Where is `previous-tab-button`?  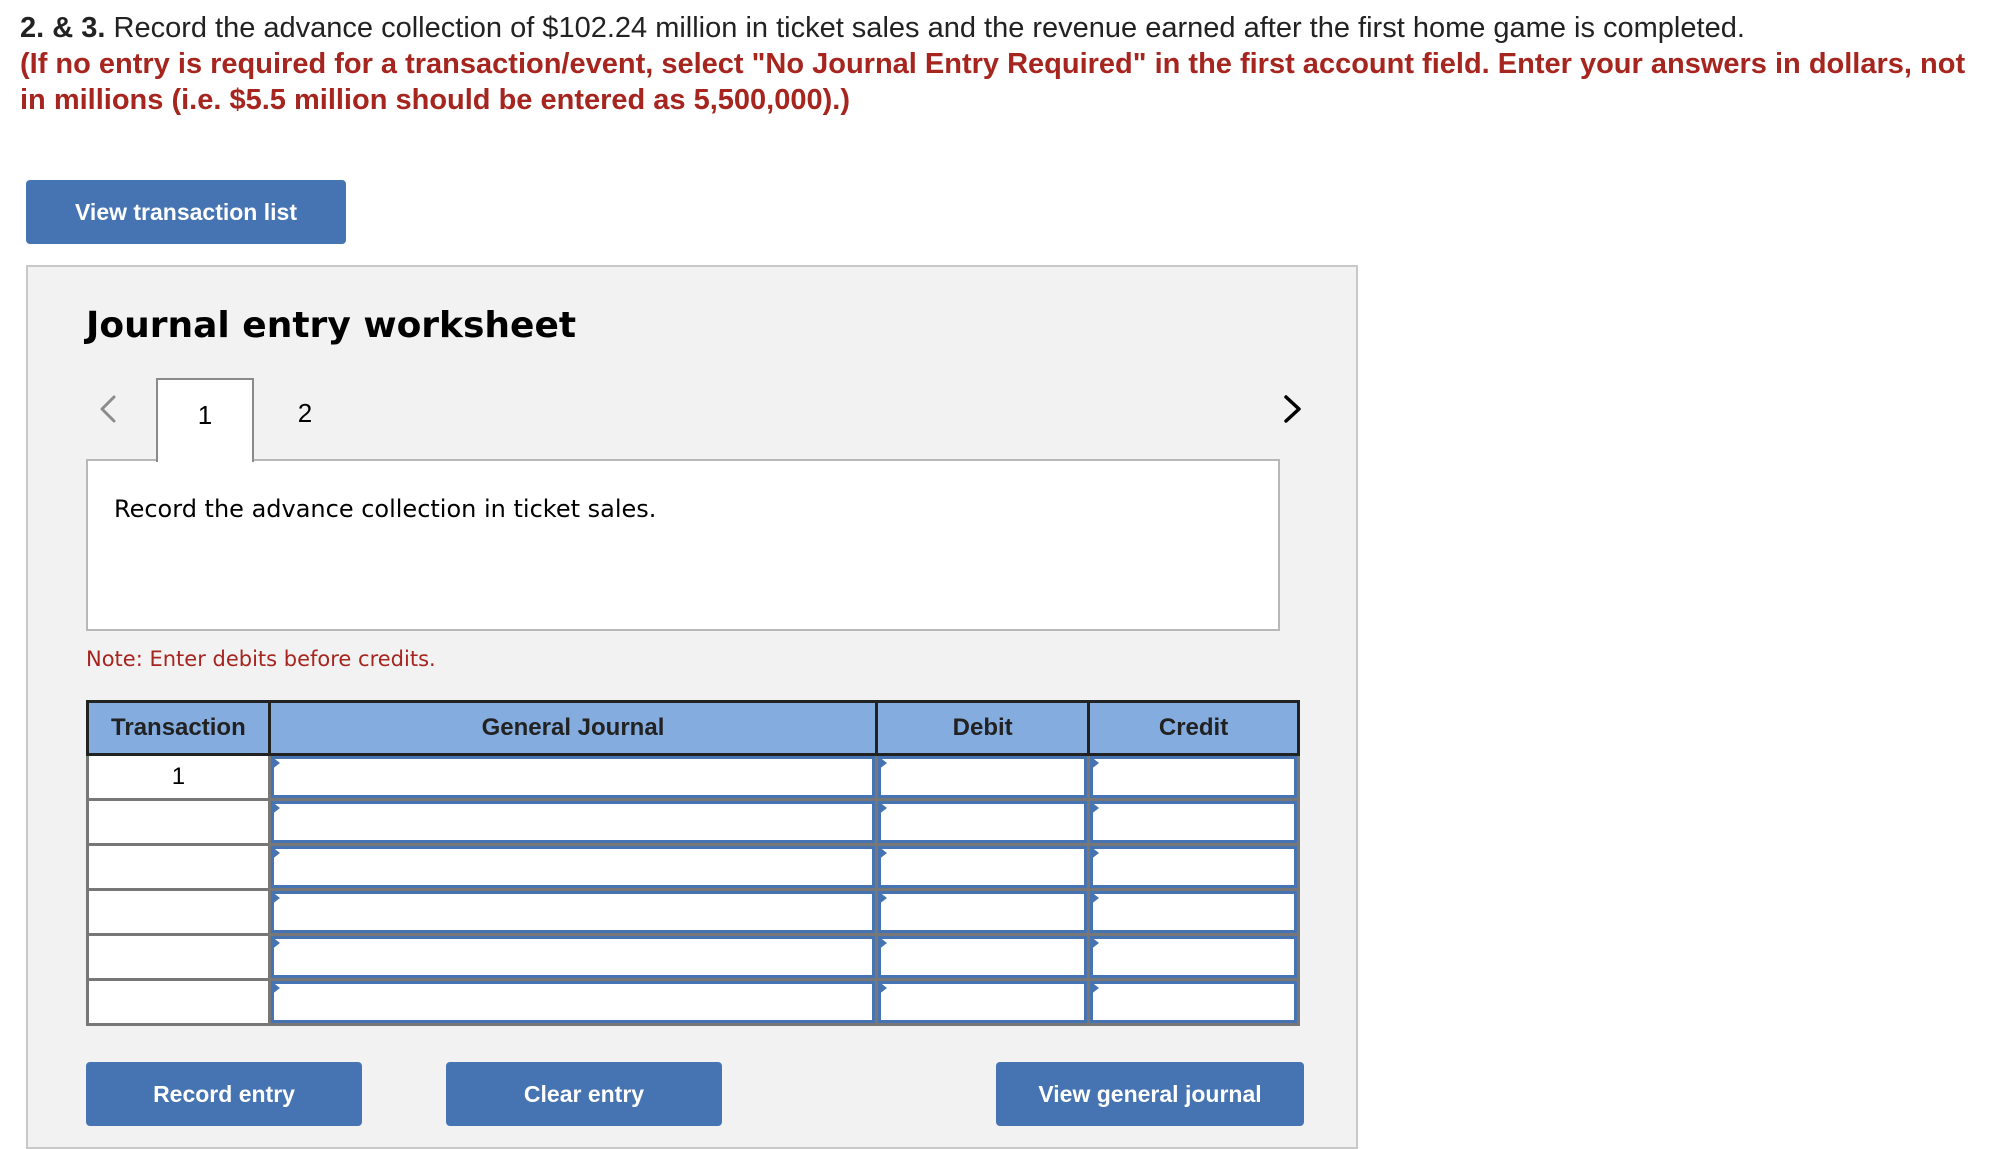 previous-tab-button is located at coordinates (110, 409).